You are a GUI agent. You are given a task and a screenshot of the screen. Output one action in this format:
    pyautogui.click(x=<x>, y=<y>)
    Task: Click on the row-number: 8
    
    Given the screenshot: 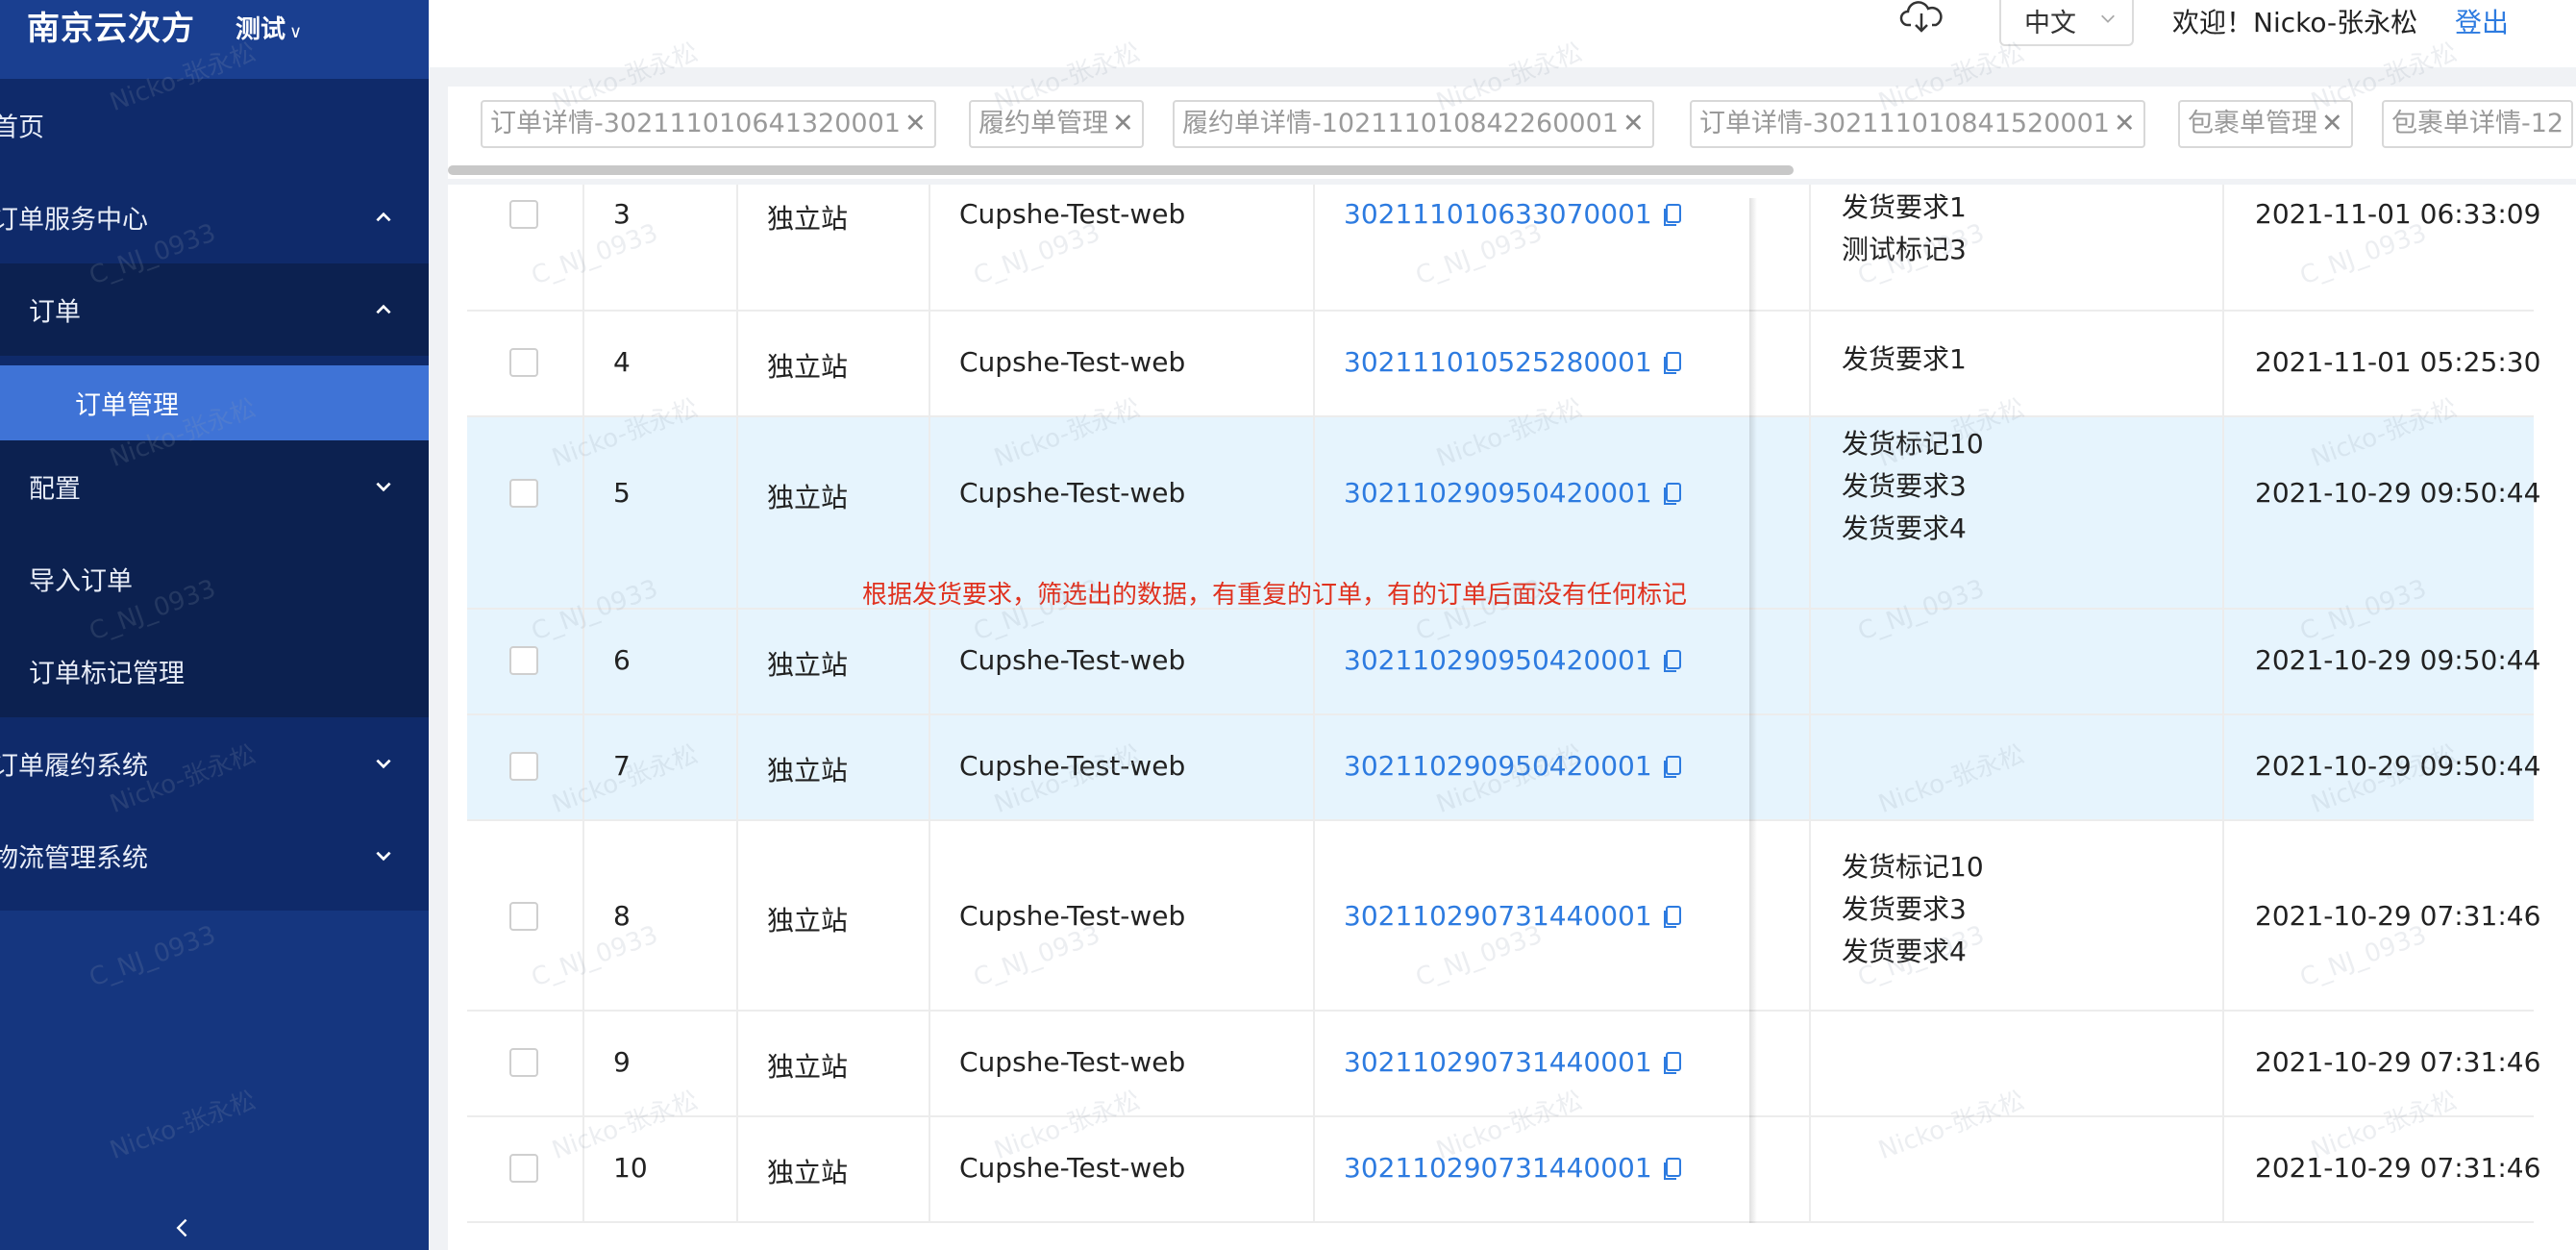 What is the action you would take?
    pyautogui.click(x=622, y=916)
    